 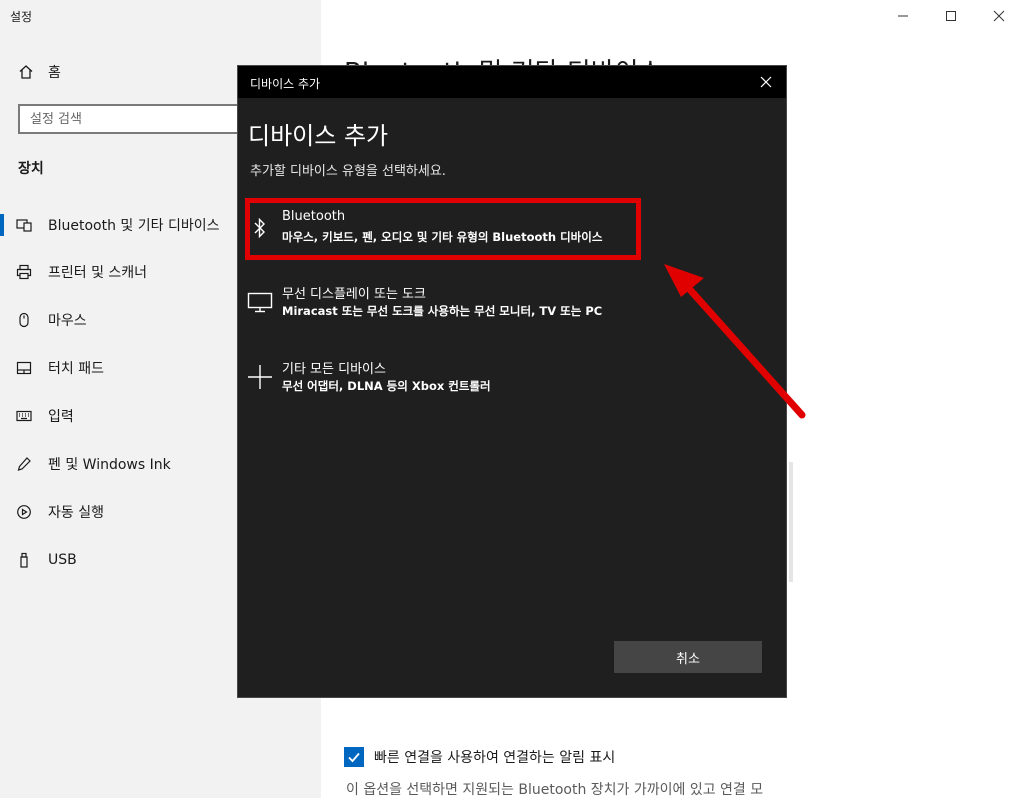 What do you see at coordinates (334, 369) in the screenshot?
I see `option-name: 기타 모든 디바이스` at bounding box center [334, 369].